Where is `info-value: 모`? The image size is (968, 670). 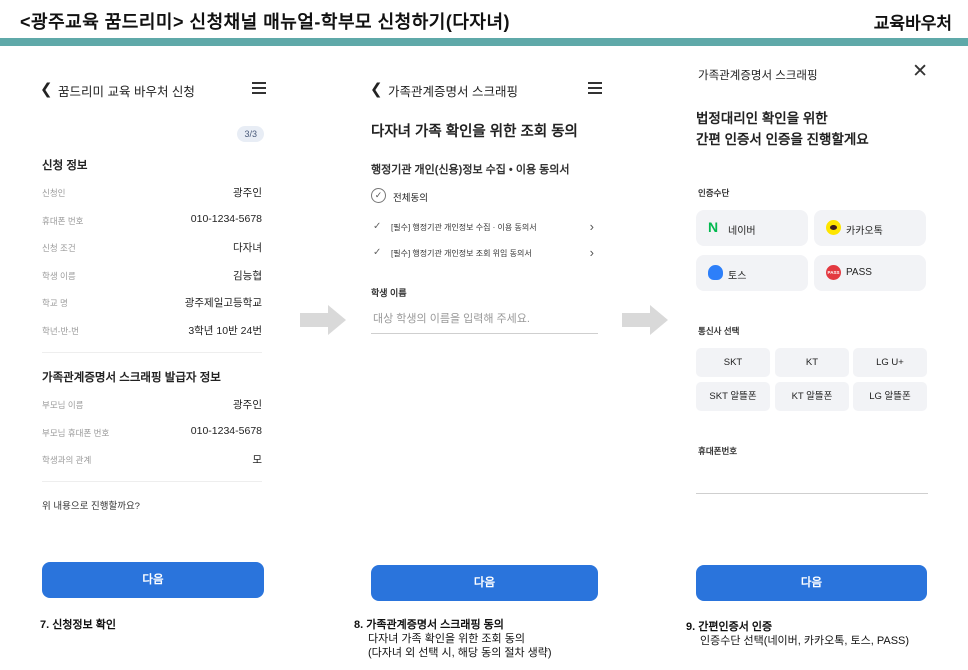
info-value: 모 is located at coordinates (257, 460).